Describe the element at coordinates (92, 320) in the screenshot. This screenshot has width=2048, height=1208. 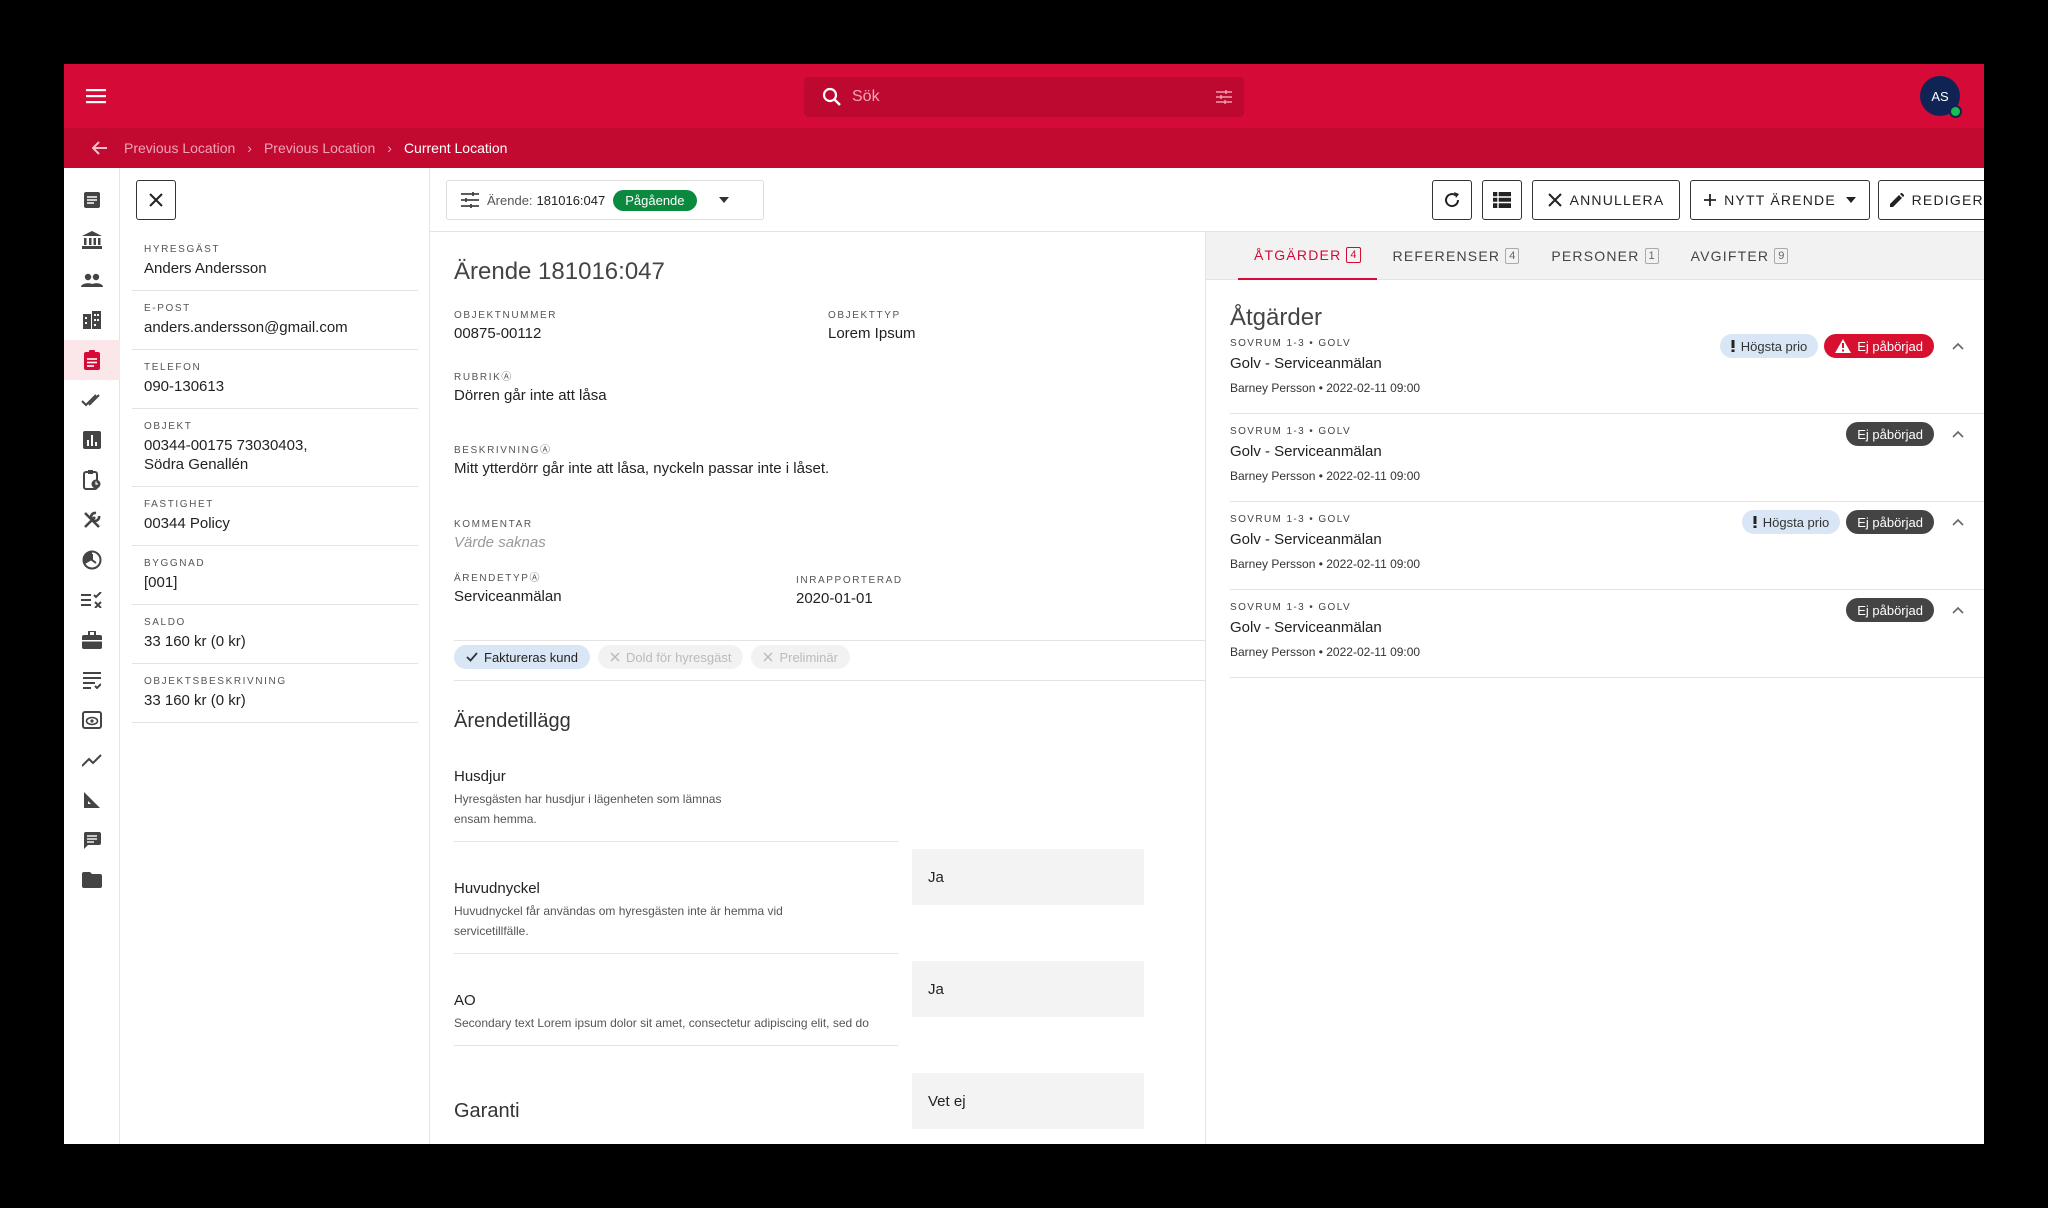
I see `nav-buildings` at that location.